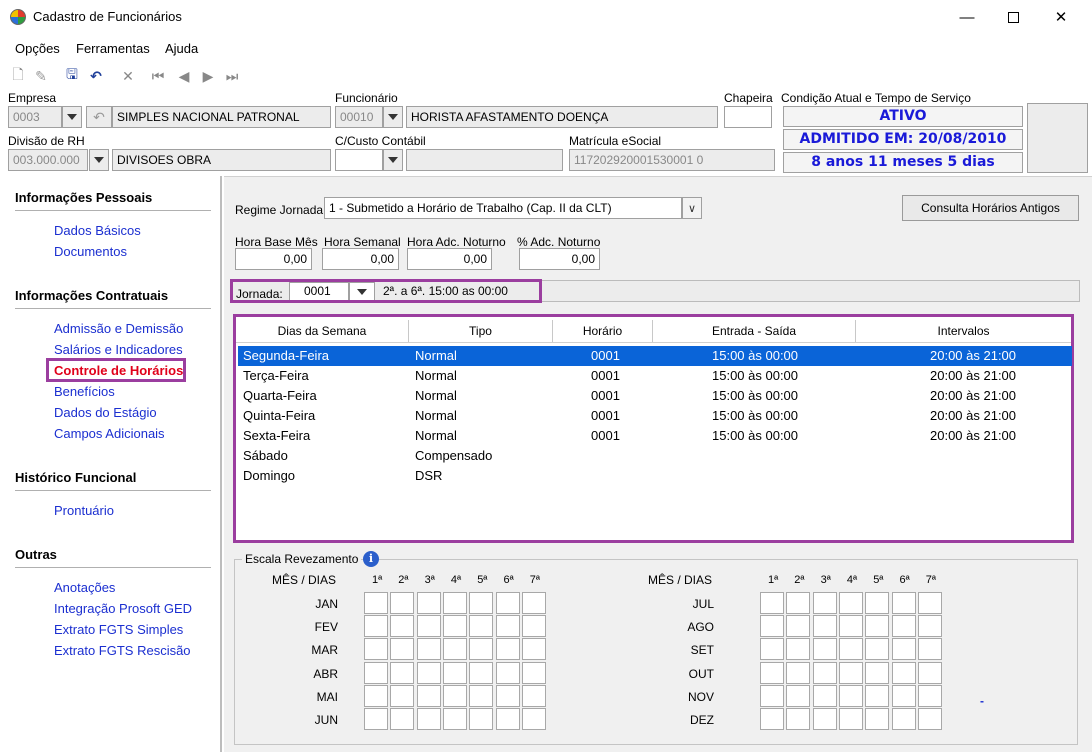  What do you see at coordinates (105, 412) in the screenshot?
I see `sidebar-item-estagio: Dados do Estágio` at bounding box center [105, 412].